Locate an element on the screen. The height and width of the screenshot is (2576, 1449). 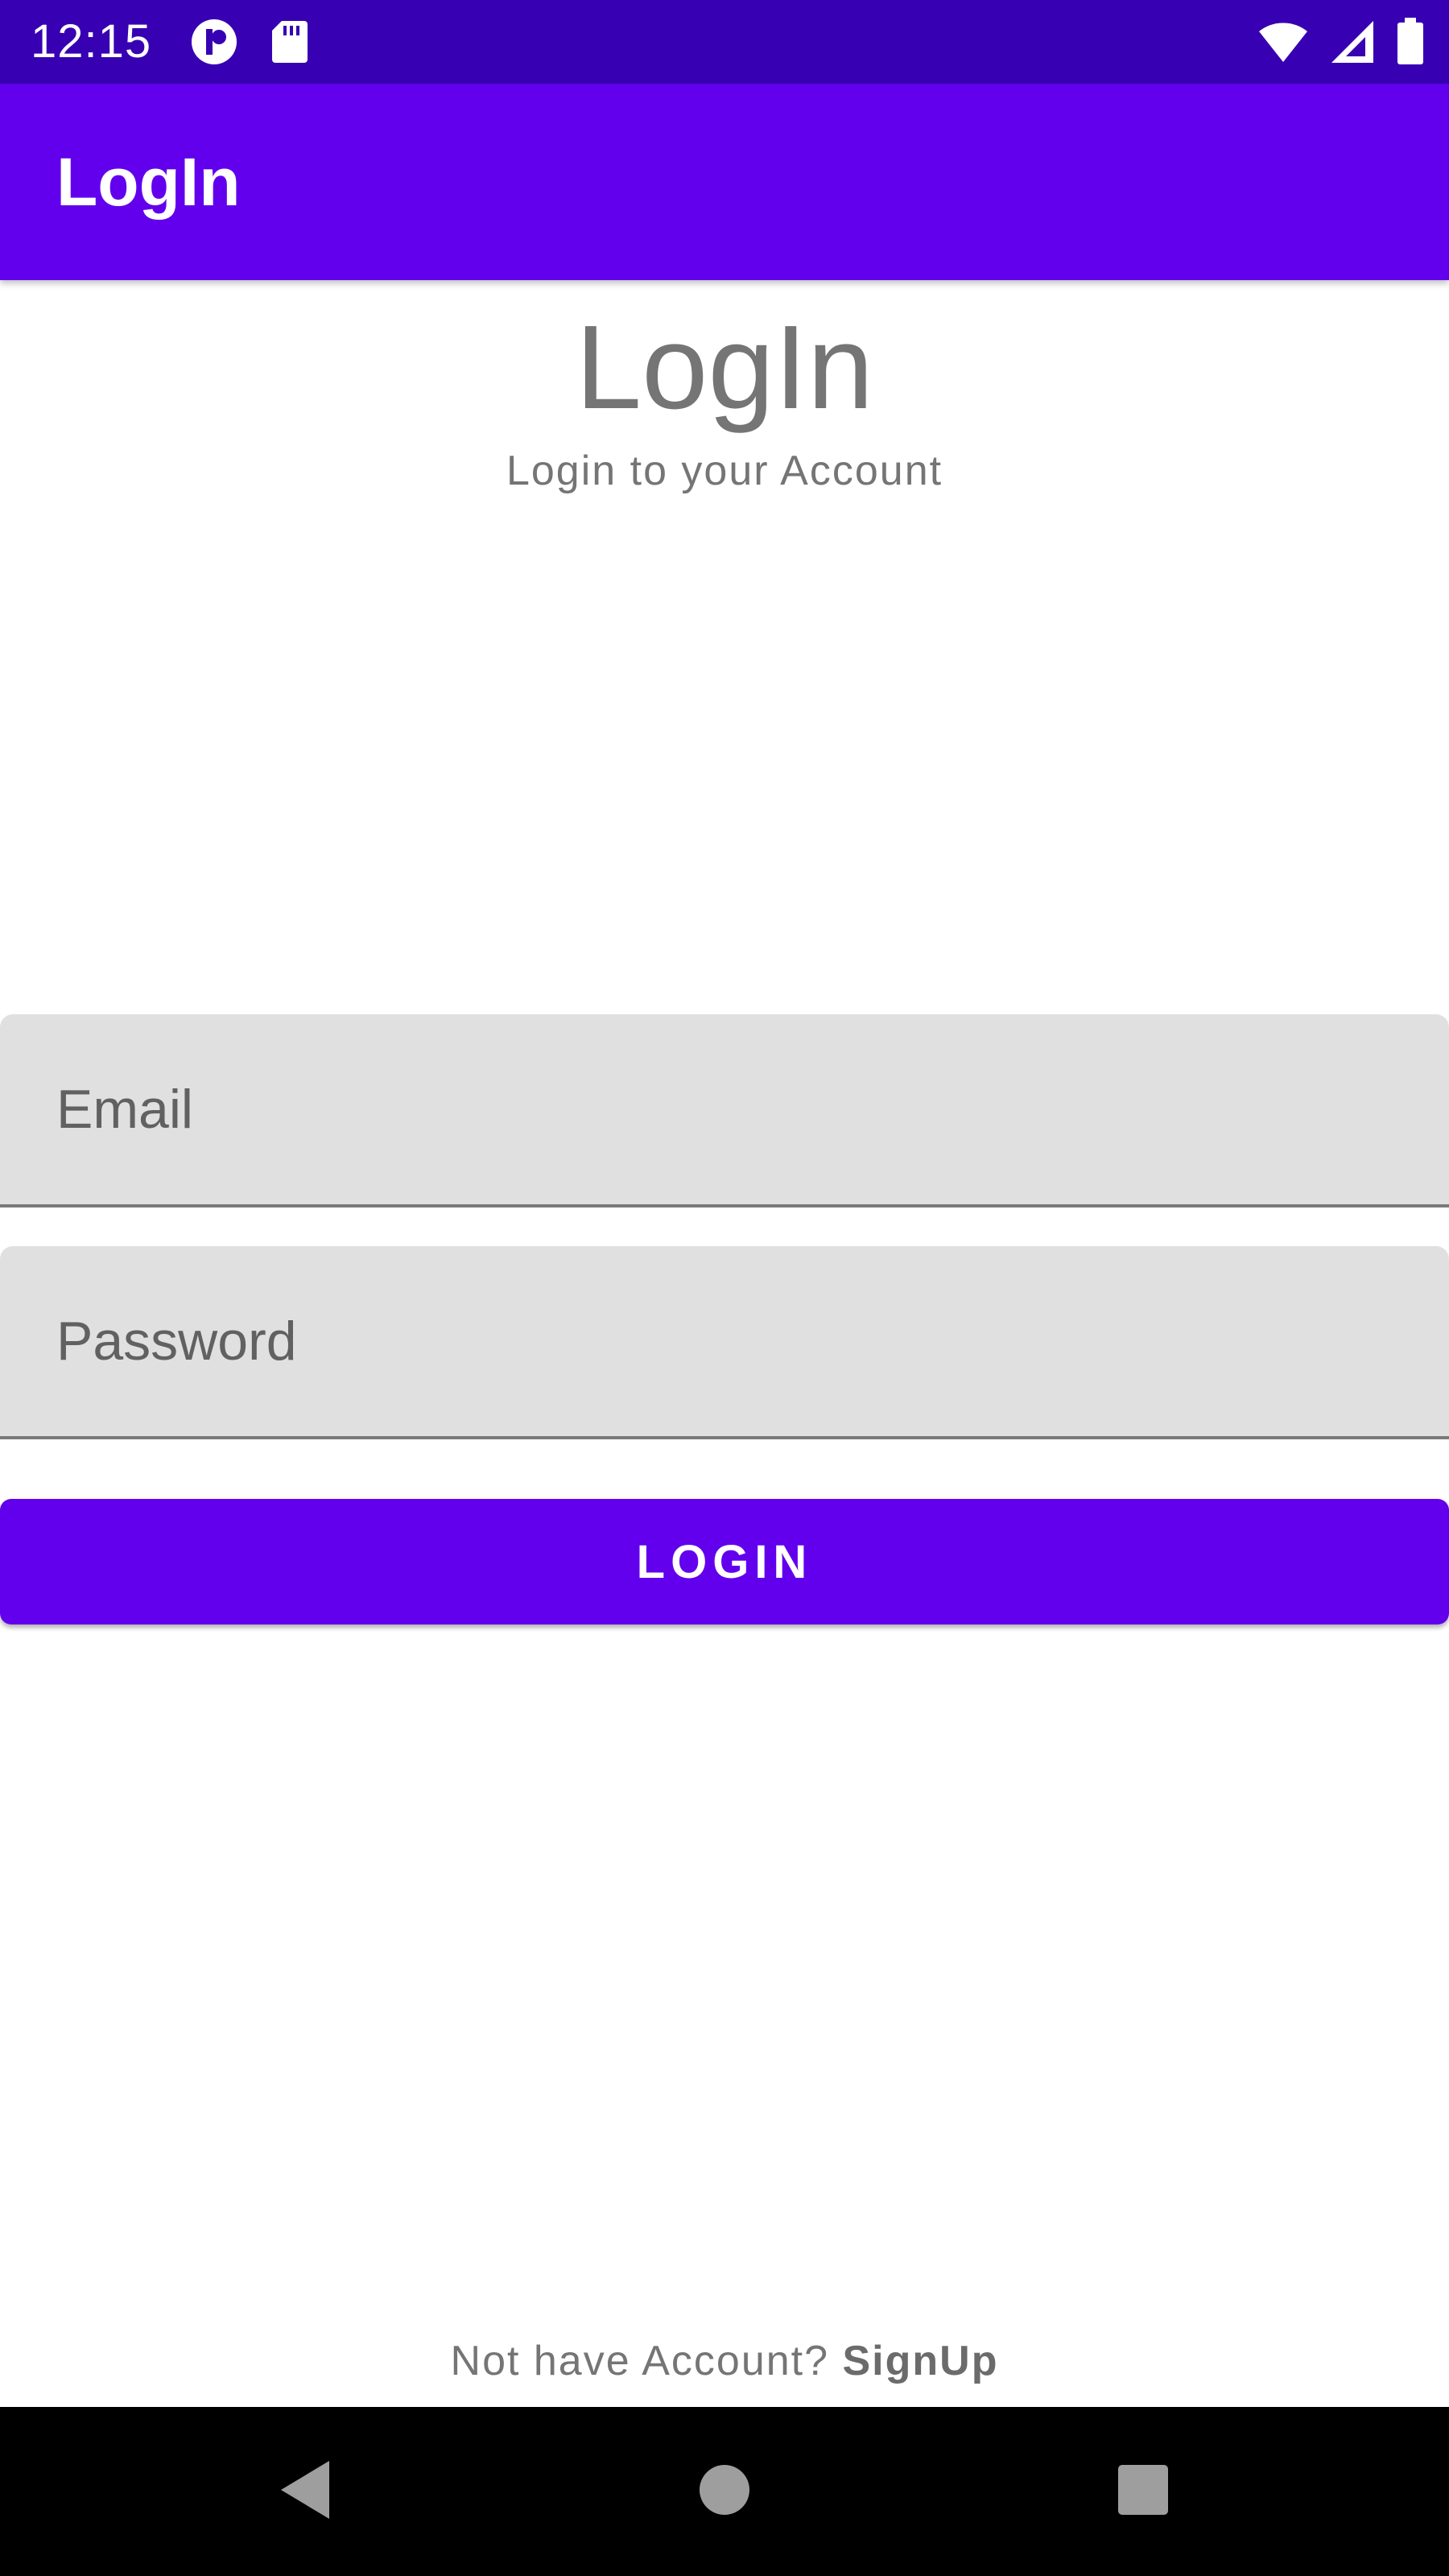
page-title: LogIn is located at coordinates (724, 367).